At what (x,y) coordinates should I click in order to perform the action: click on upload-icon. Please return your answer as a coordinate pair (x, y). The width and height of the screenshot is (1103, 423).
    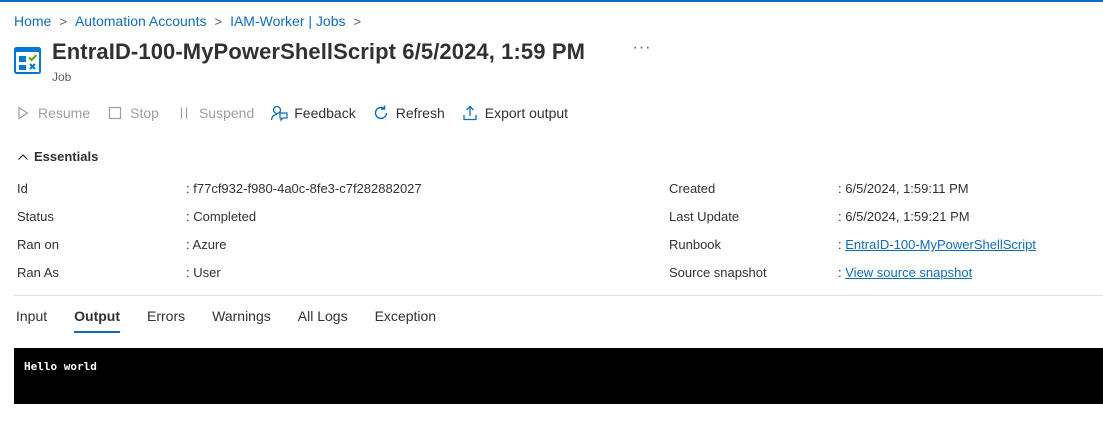
    Looking at the image, I should click on (470, 113).